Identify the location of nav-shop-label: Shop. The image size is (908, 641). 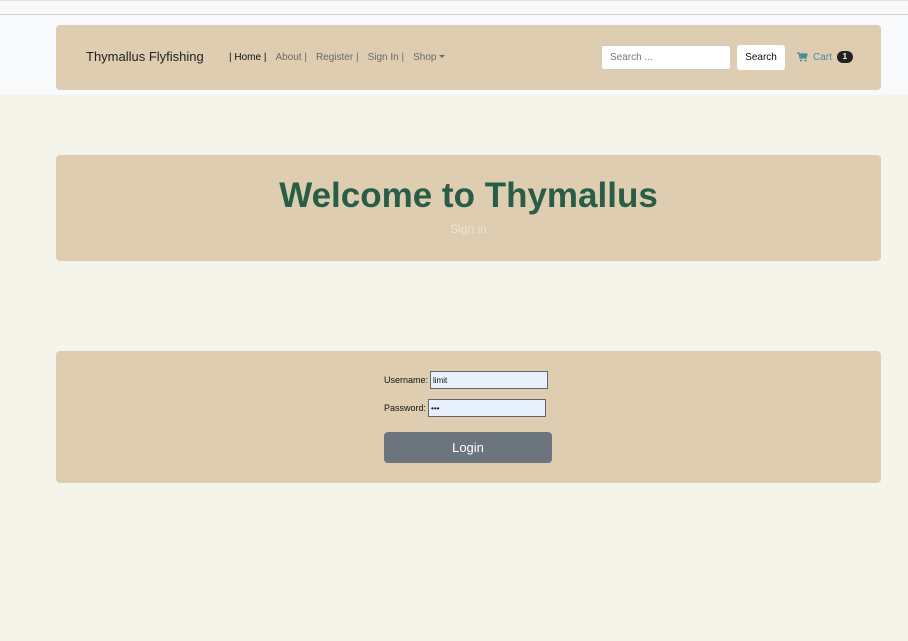
(425, 57).